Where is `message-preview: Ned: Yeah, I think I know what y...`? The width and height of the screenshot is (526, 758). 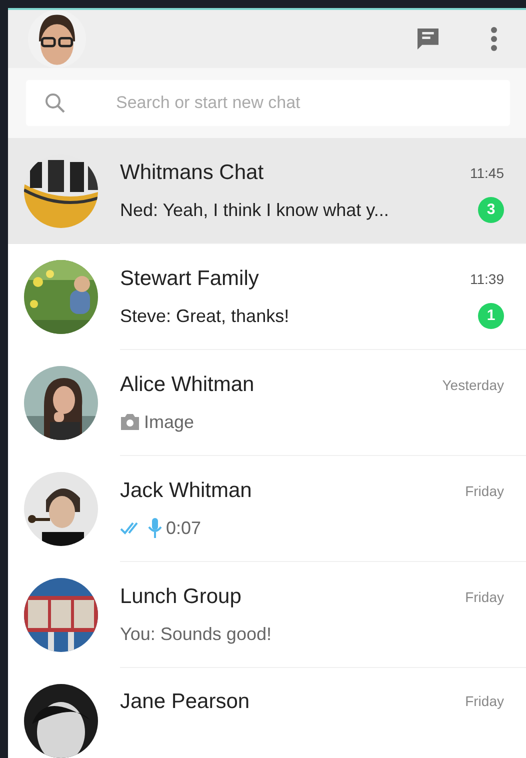
message-preview: Ned: Yeah, I think I know what y... is located at coordinates (254, 210).